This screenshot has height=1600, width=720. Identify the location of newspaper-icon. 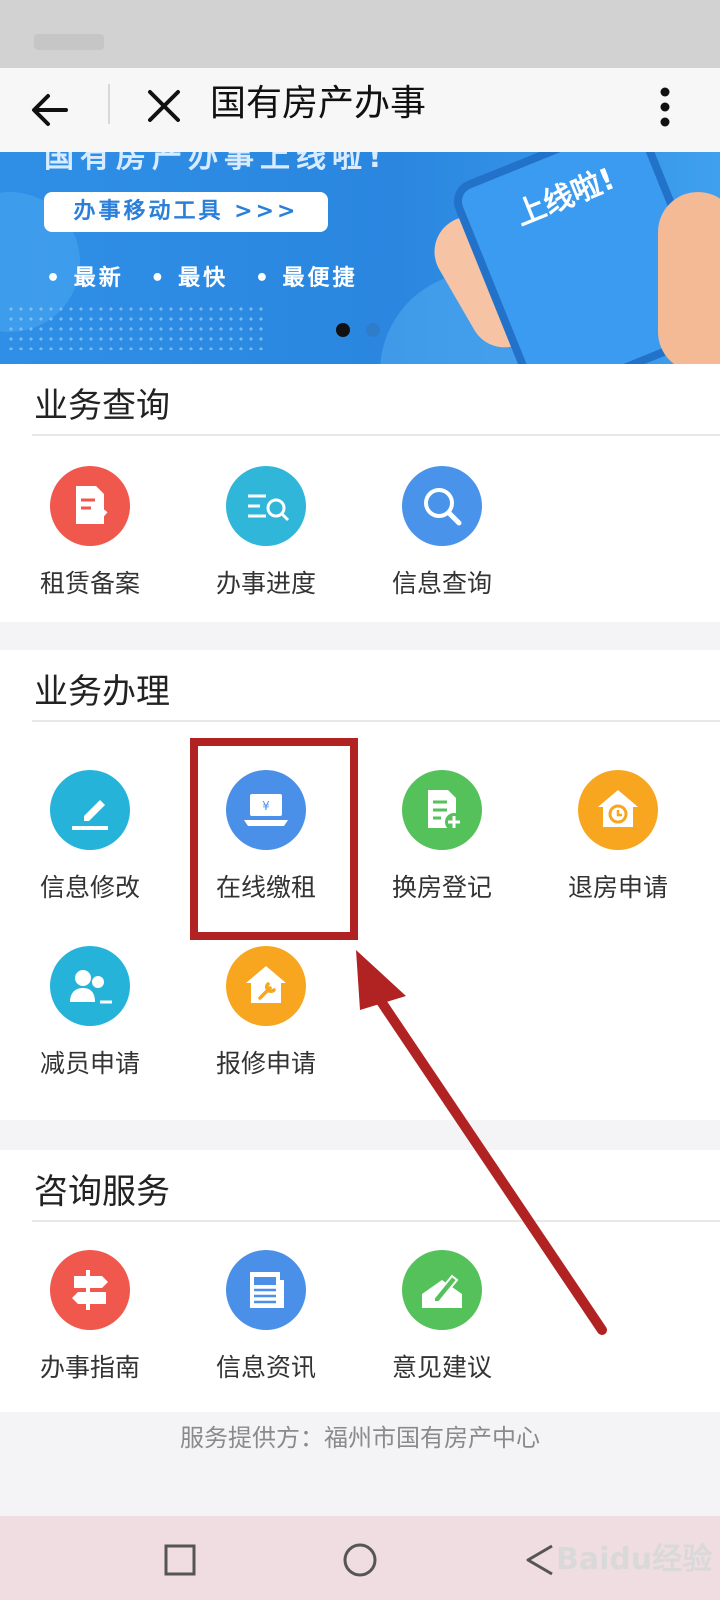
(266, 1290).